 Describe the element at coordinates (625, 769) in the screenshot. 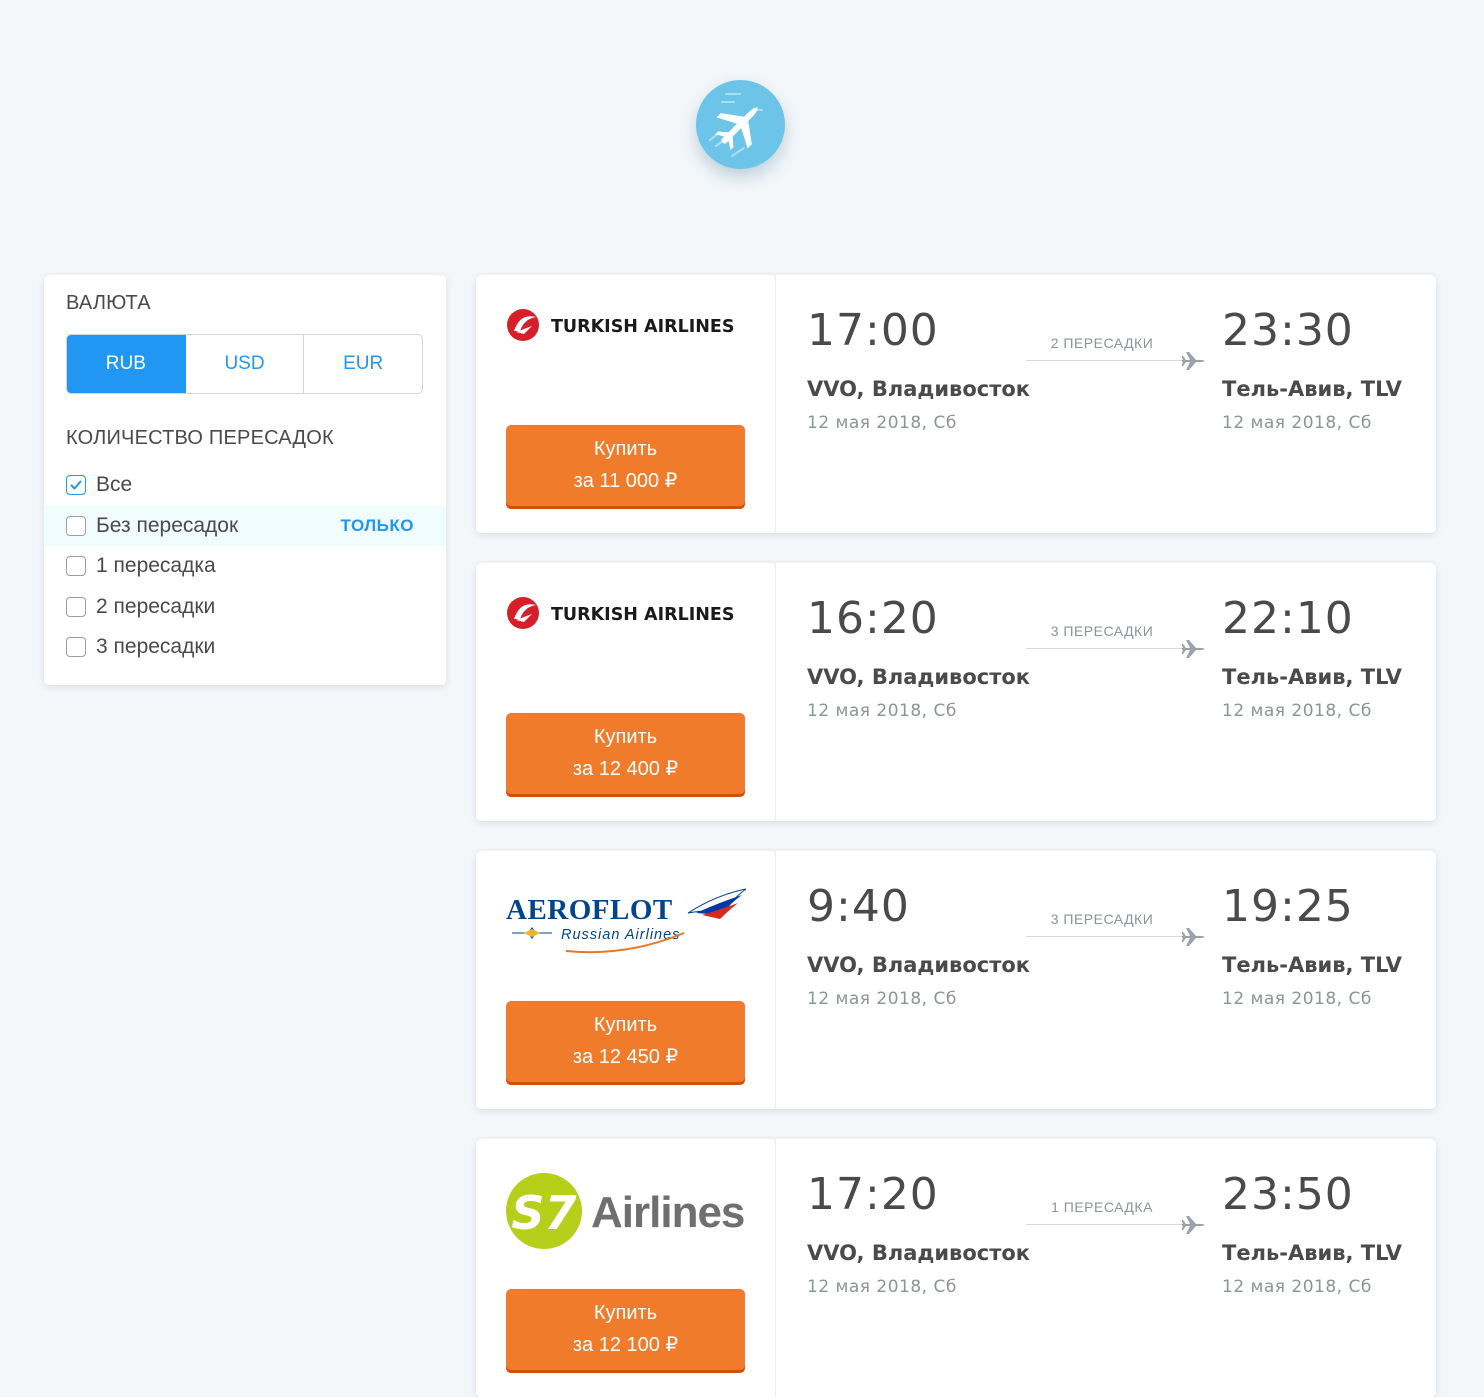

I see `price-label: за 12 400 ₽` at that location.